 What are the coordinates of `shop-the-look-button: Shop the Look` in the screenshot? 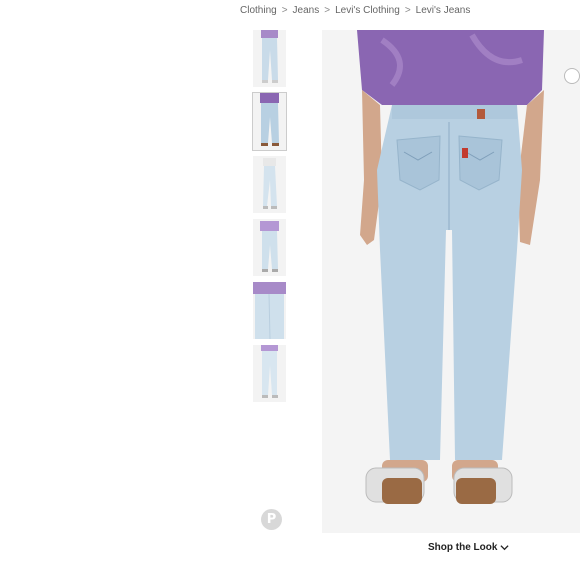 It's located at (469, 547).